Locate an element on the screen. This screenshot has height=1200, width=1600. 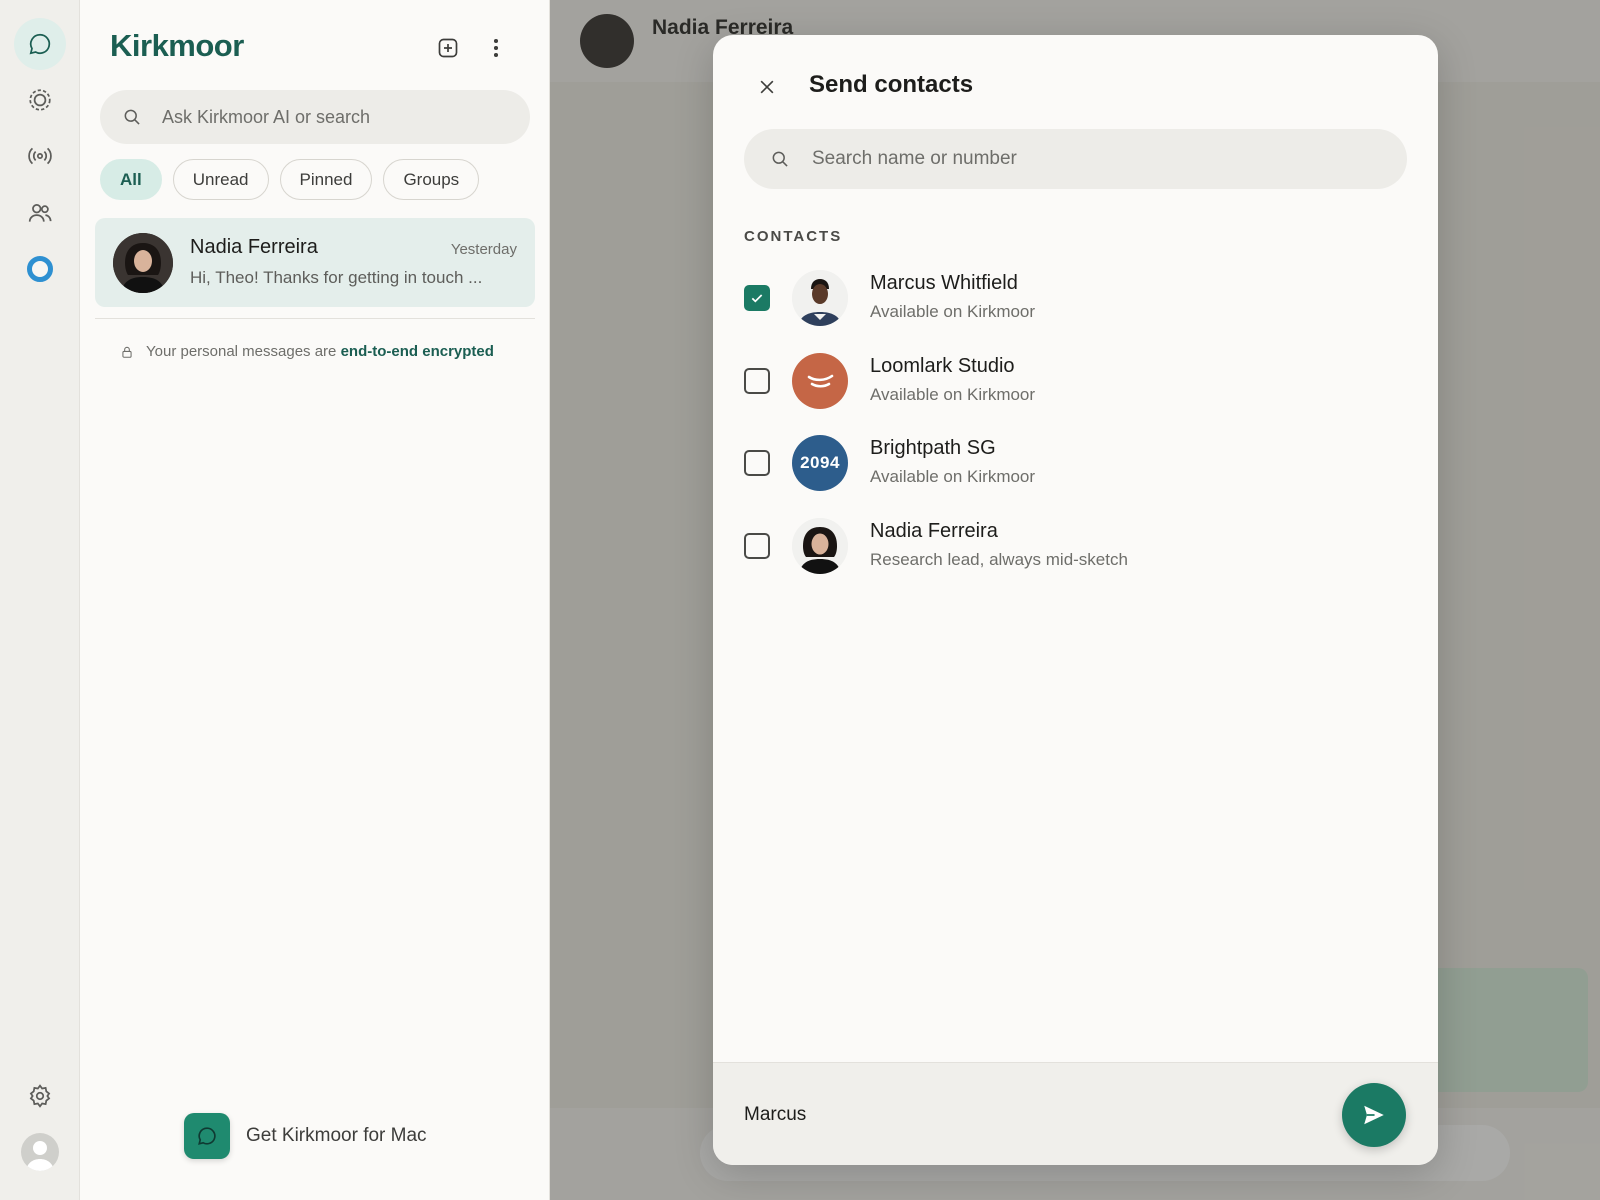
close-icon is located at coordinates (767, 87).